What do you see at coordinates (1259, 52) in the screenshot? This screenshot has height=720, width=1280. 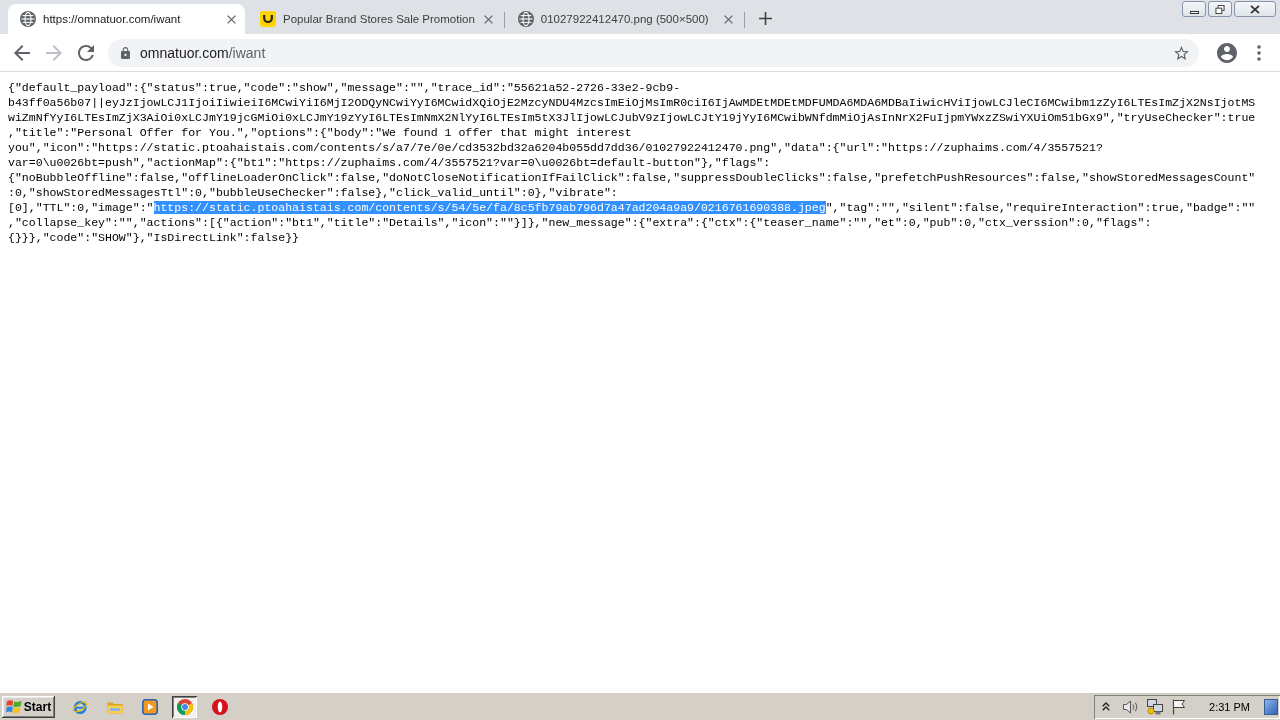 I see `menu-icon` at bounding box center [1259, 52].